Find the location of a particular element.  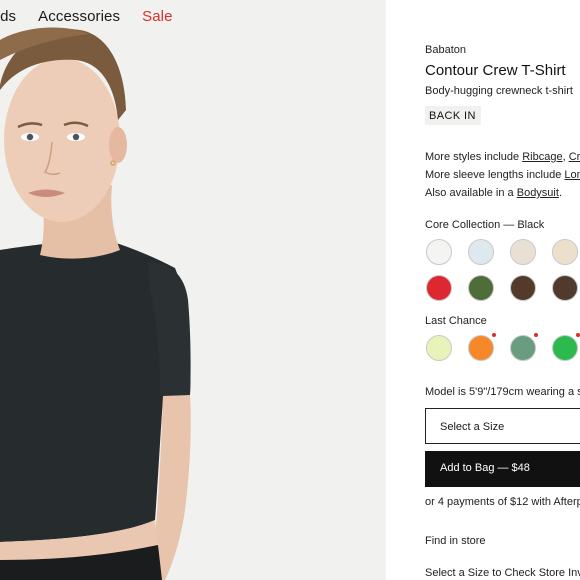

check-store-inventory: Select a Size to Check Store Inventory is located at coordinates (502, 573).